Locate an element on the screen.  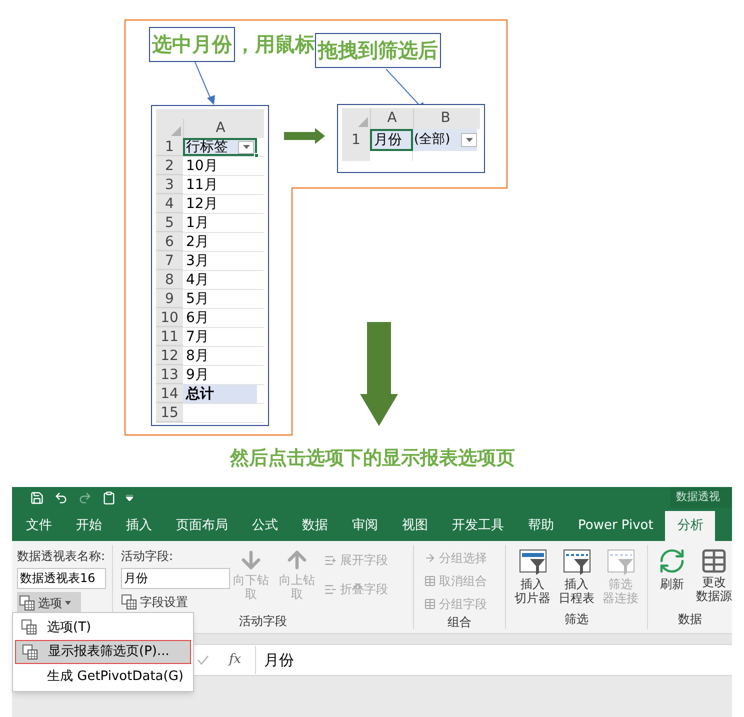
cell-text: 1月 is located at coordinates (197, 223).